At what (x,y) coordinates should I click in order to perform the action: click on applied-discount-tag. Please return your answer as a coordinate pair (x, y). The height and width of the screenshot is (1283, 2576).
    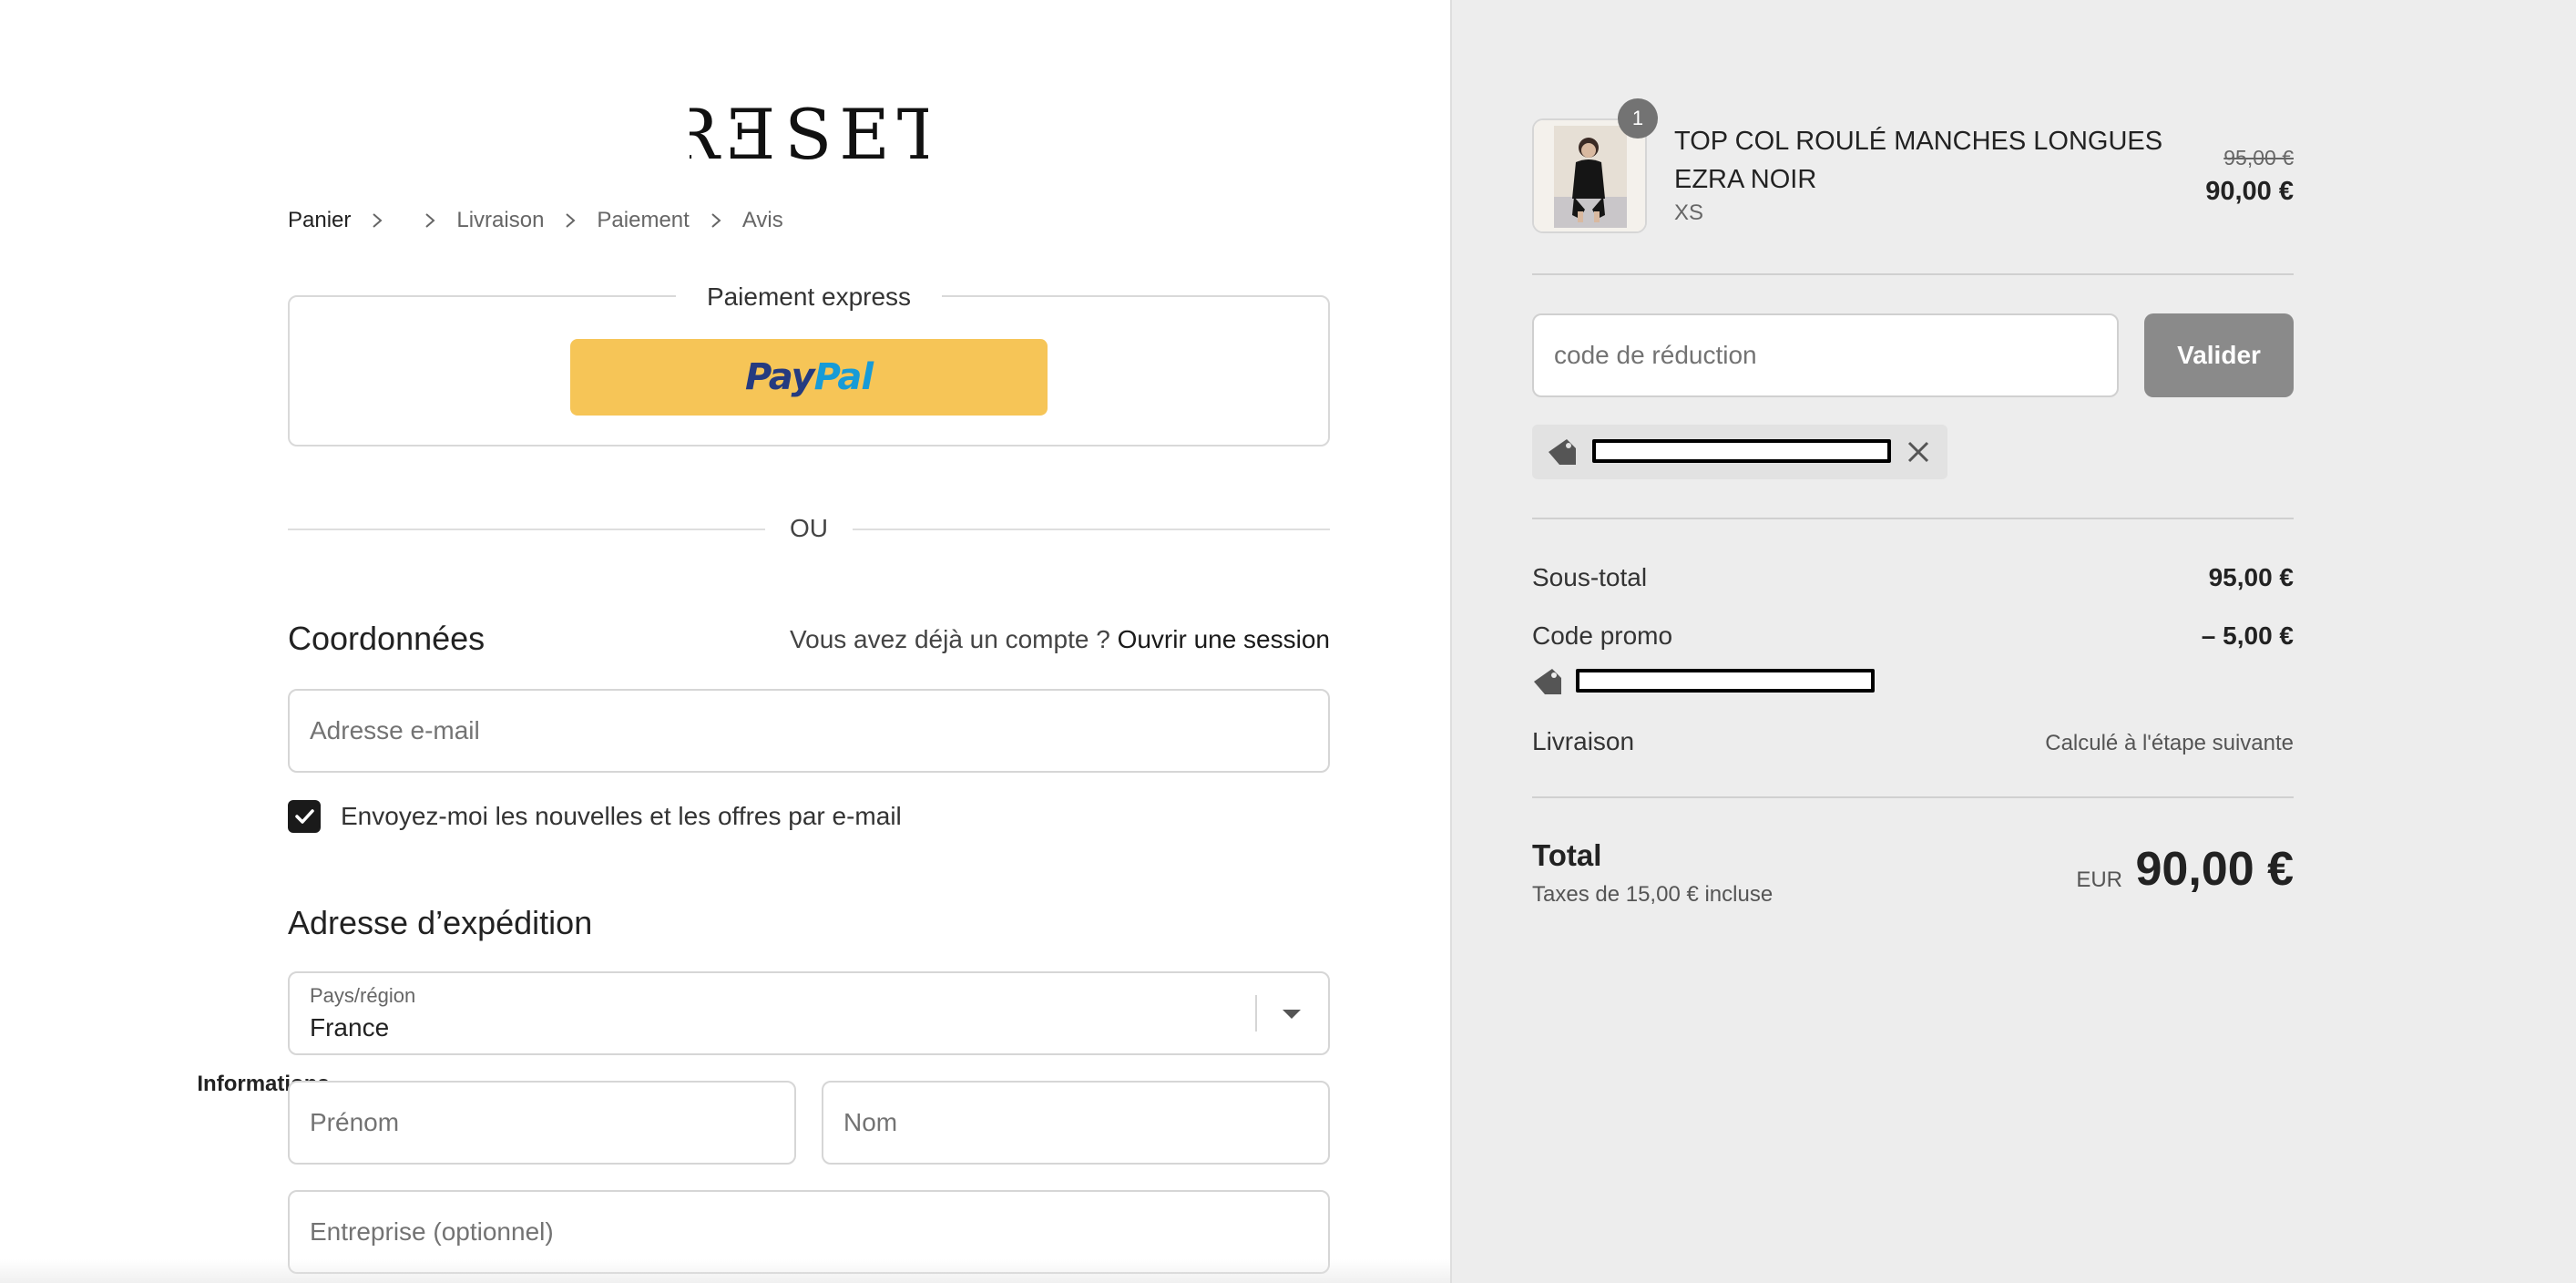
    Looking at the image, I should click on (1739, 452).